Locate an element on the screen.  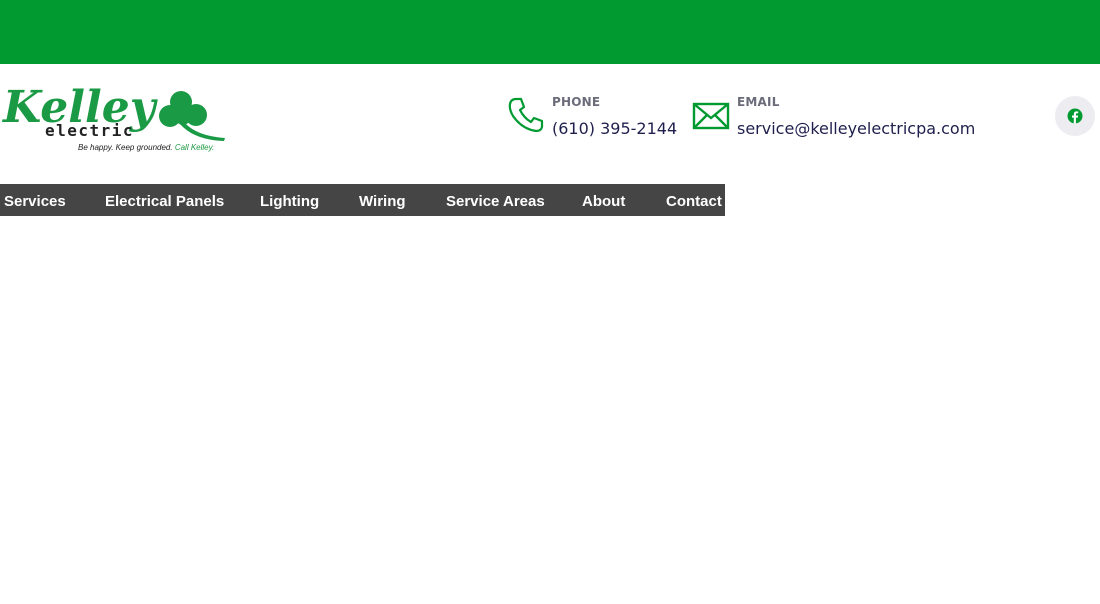
shamrock-icon is located at coordinates (192, 116).